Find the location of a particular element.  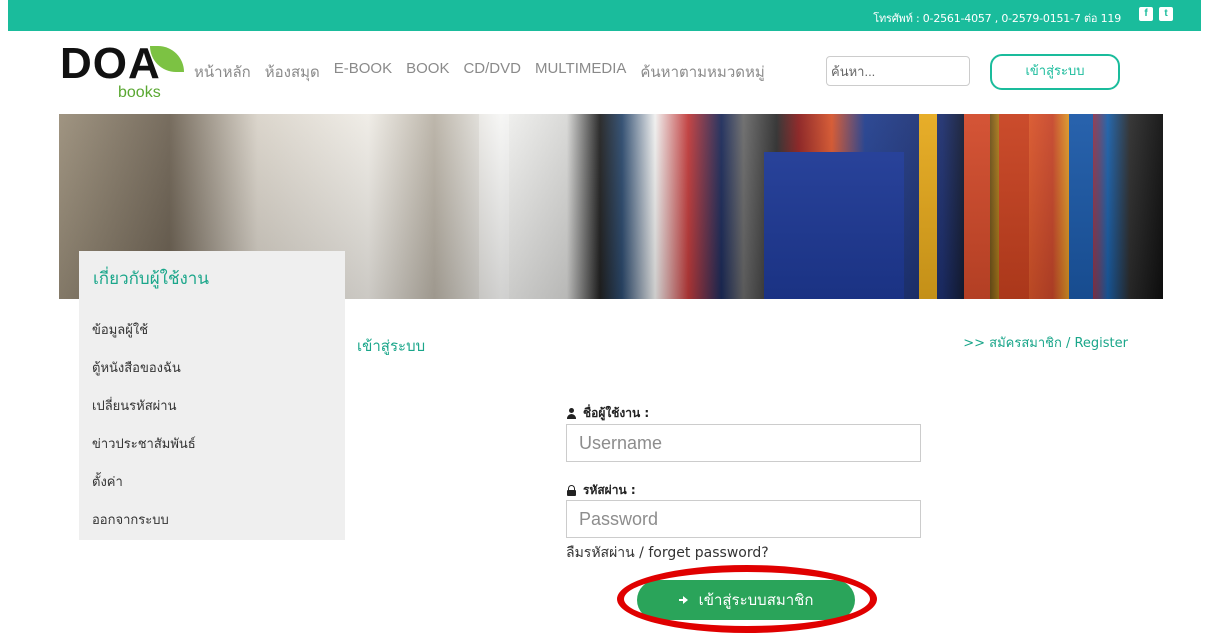

doa-books-logo: DOA books is located at coordinates (125, 73).